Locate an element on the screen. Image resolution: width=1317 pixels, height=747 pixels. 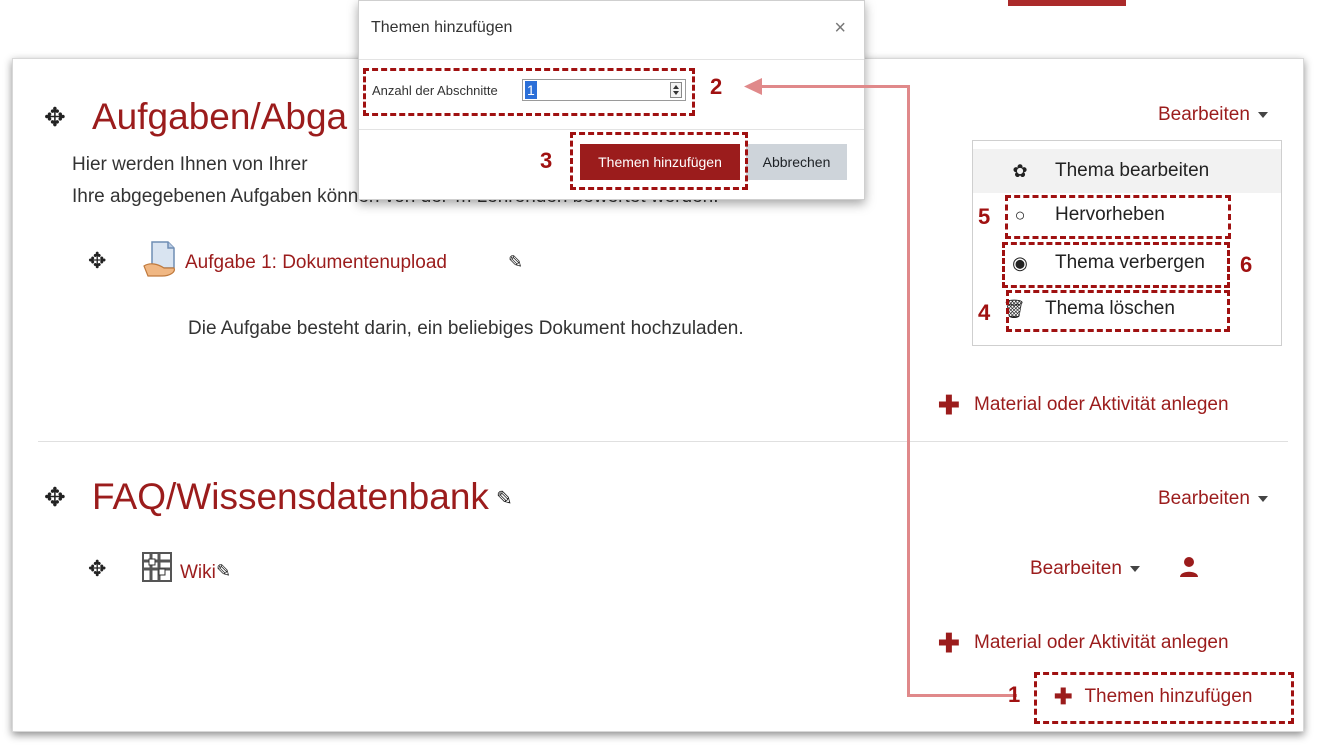
annotation-number: 6 is located at coordinates (1246, 264).